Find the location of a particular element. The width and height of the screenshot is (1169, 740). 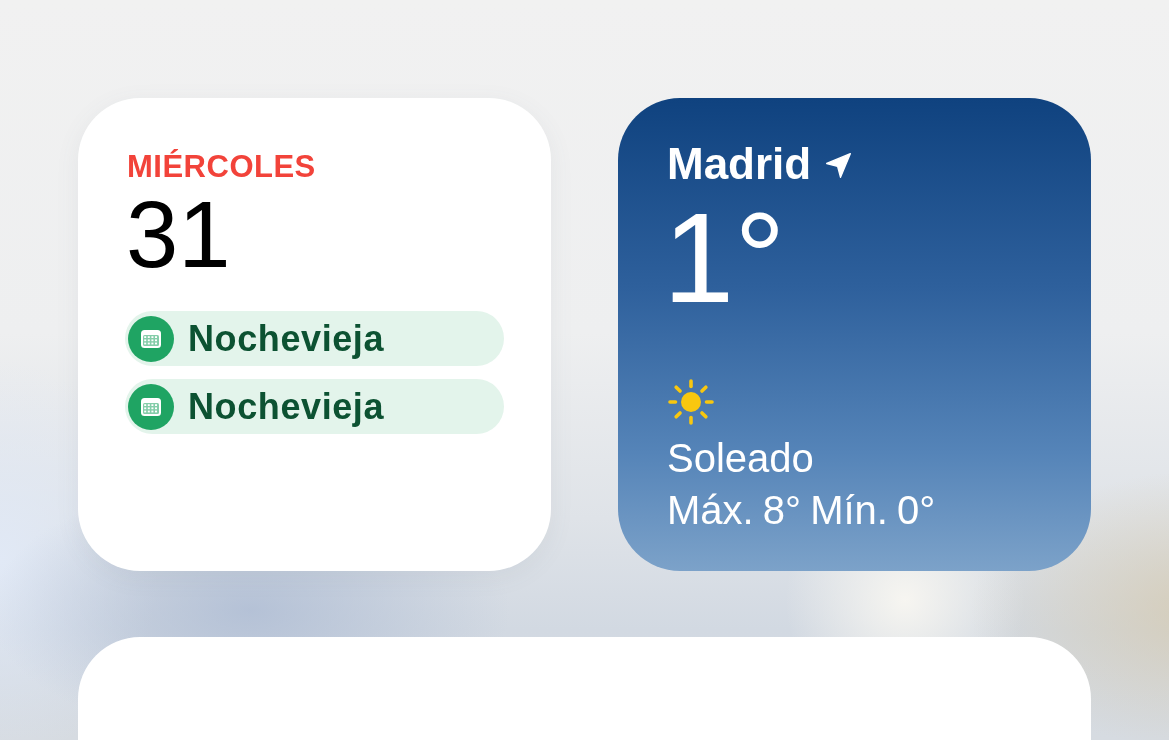

weather-condition: Soleado is located at coordinates (740, 458).